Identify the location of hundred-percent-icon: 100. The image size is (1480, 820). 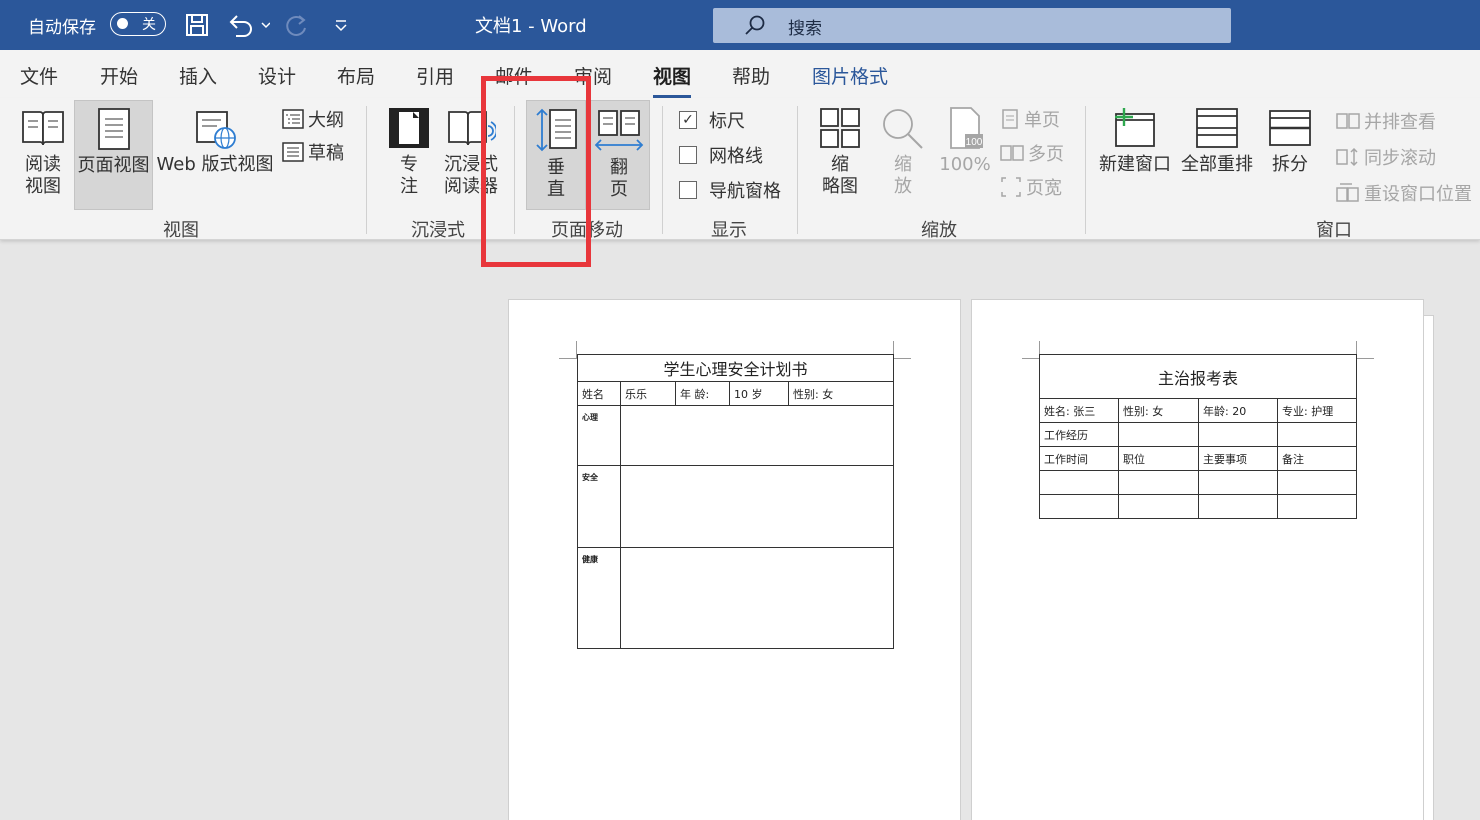
(966, 128).